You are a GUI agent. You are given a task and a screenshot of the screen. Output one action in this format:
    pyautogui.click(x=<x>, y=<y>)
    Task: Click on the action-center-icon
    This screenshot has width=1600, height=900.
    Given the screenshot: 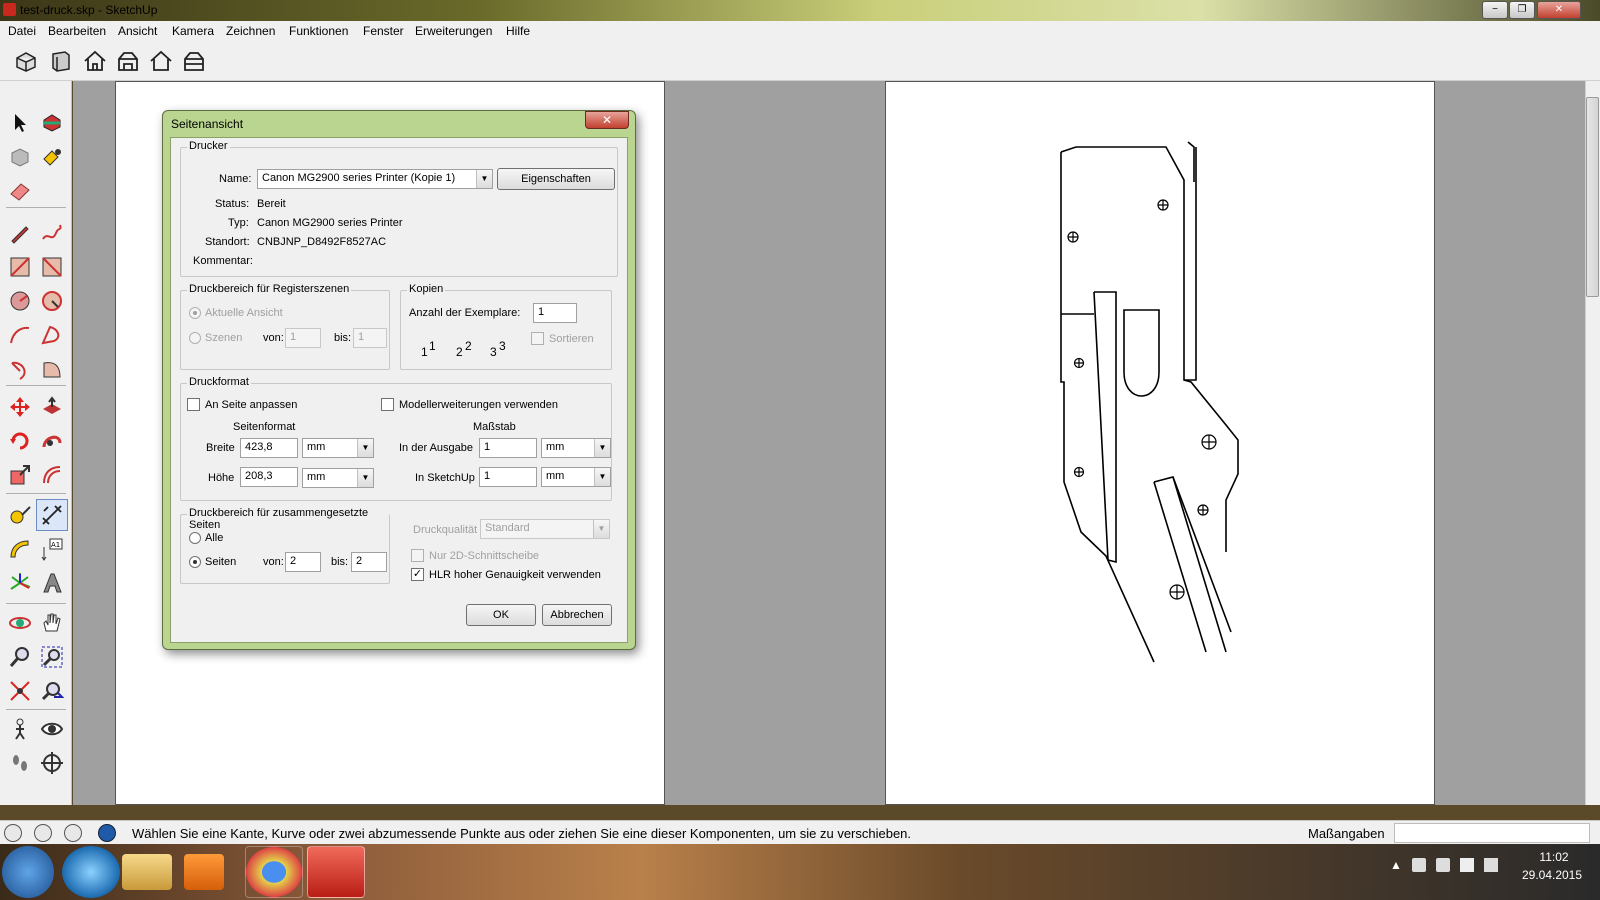 What is the action you would take?
    pyautogui.click(x=1419, y=865)
    